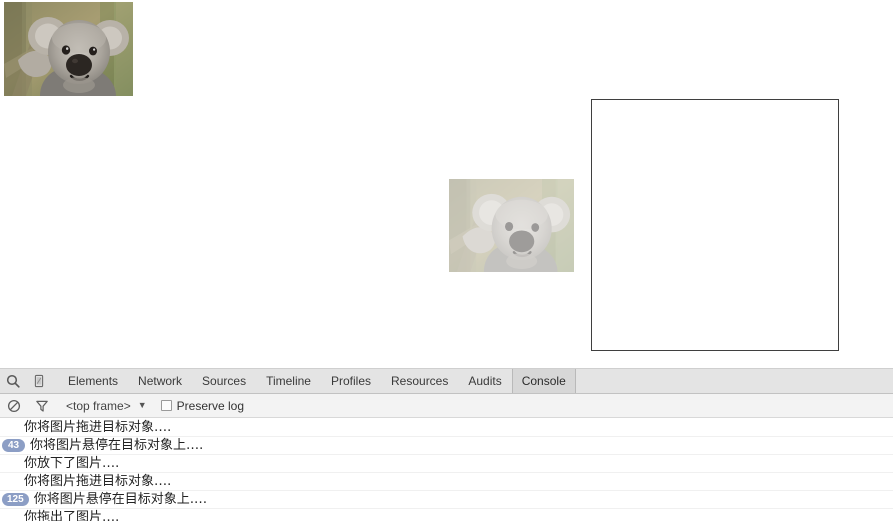 This screenshot has width=893, height=521. What do you see at coordinates (39, 381) in the screenshot?
I see `device-toggle-icon` at bounding box center [39, 381].